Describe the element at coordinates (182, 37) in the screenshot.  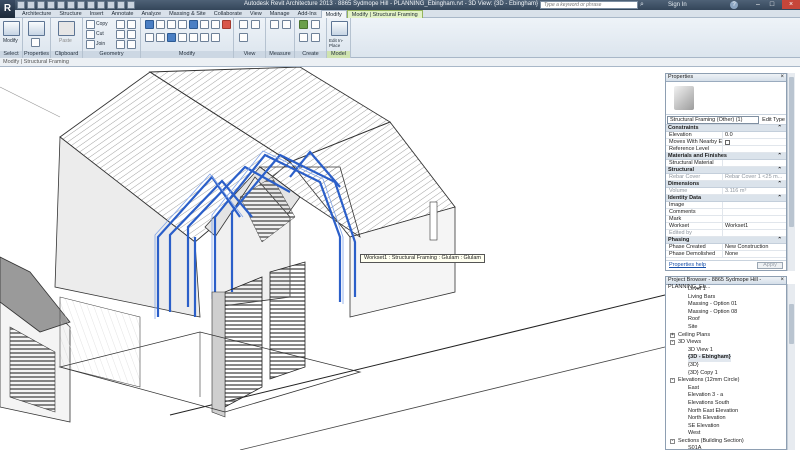
I see `array-icon` at that location.